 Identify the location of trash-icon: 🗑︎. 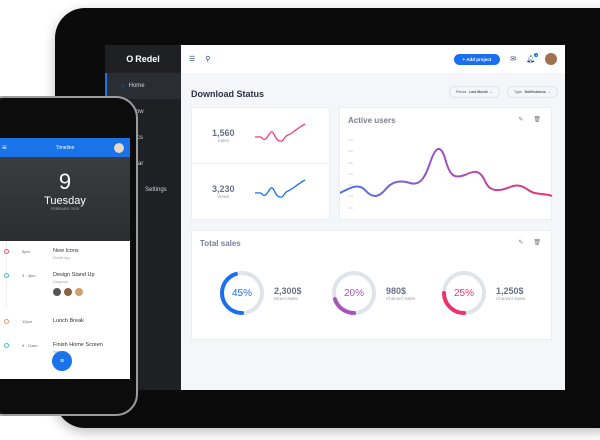
(537, 242).